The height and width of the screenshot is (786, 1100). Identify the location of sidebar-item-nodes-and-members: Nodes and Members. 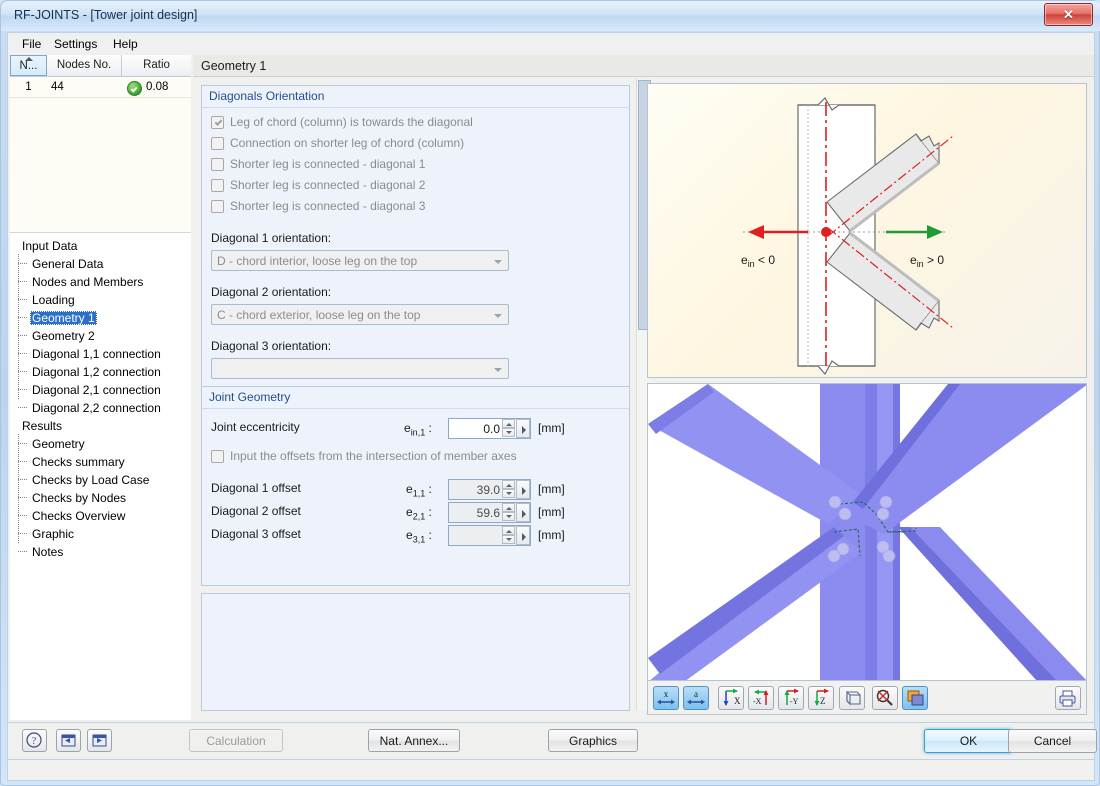
(81, 281).